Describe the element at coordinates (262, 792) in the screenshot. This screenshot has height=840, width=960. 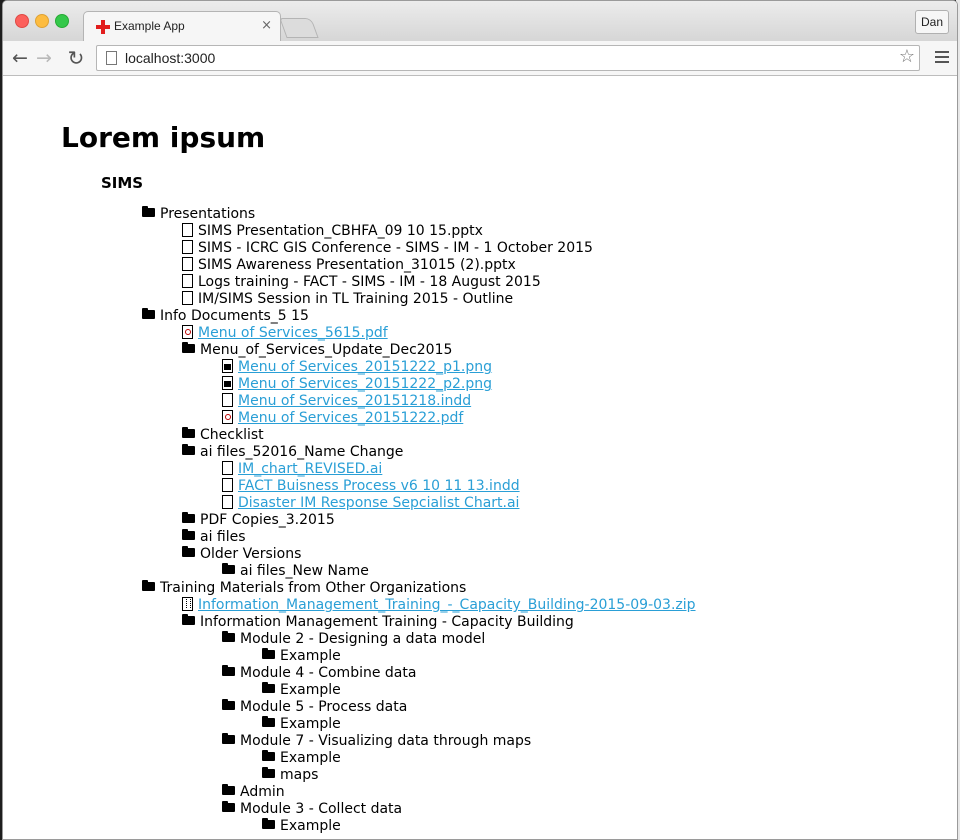
I see `folder-label: Admin` at that location.